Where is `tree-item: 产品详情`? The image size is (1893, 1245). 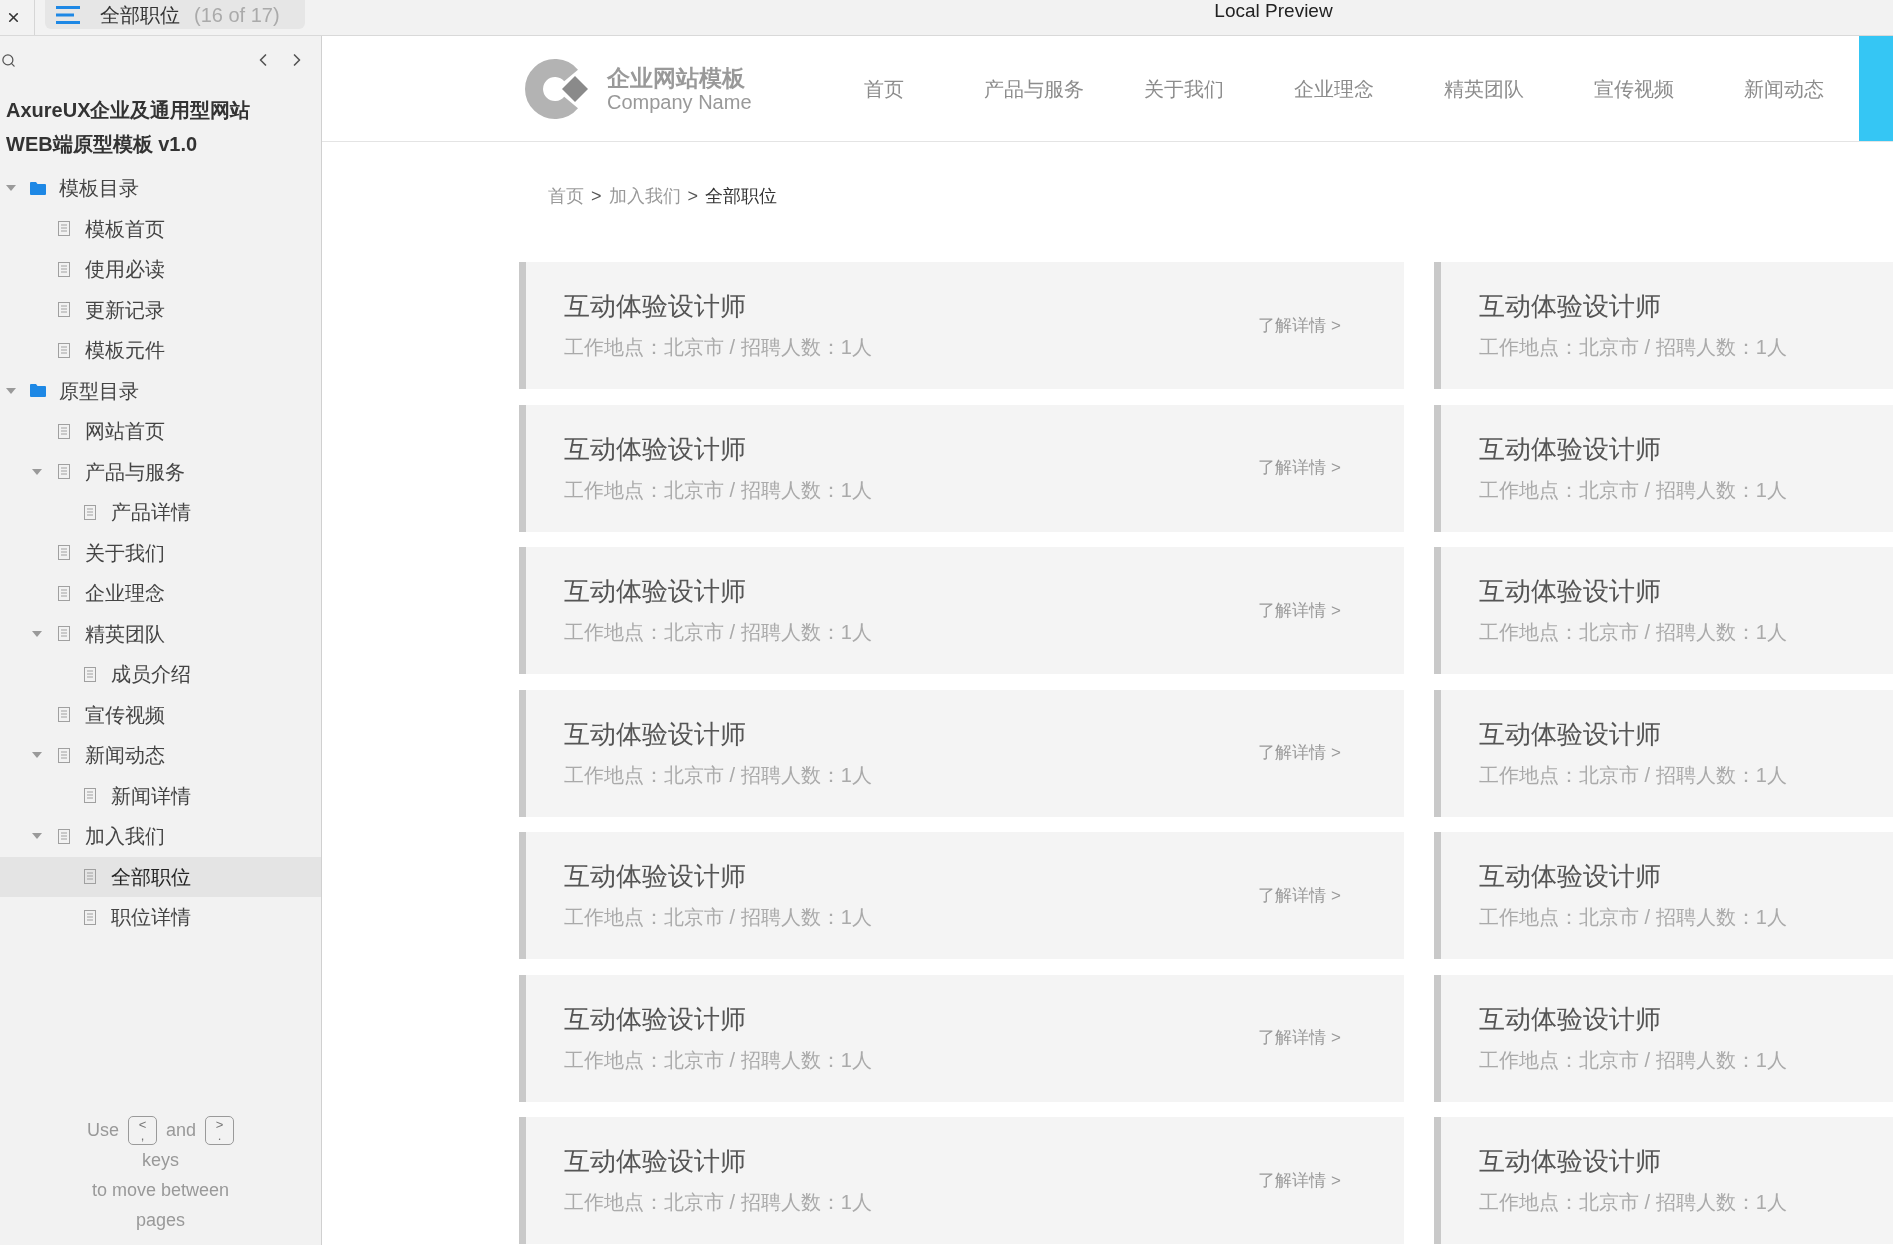
tree-item: 产品详情 is located at coordinates (160, 512).